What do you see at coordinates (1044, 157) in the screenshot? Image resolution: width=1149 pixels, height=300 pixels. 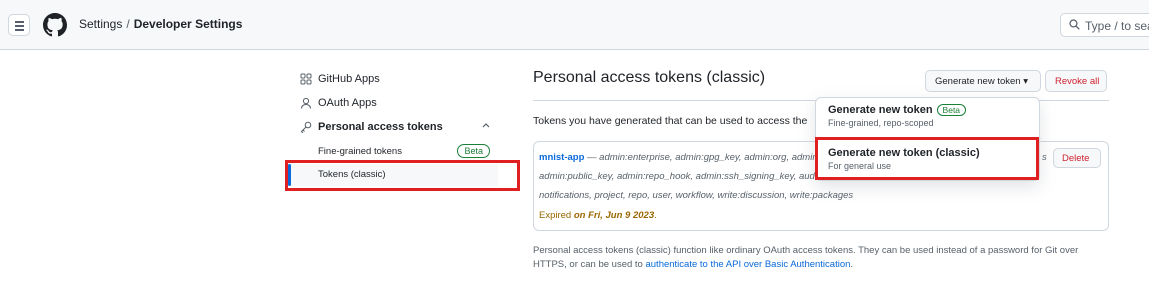 I see `token-scopes-tail: s` at bounding box center [1044, 157].